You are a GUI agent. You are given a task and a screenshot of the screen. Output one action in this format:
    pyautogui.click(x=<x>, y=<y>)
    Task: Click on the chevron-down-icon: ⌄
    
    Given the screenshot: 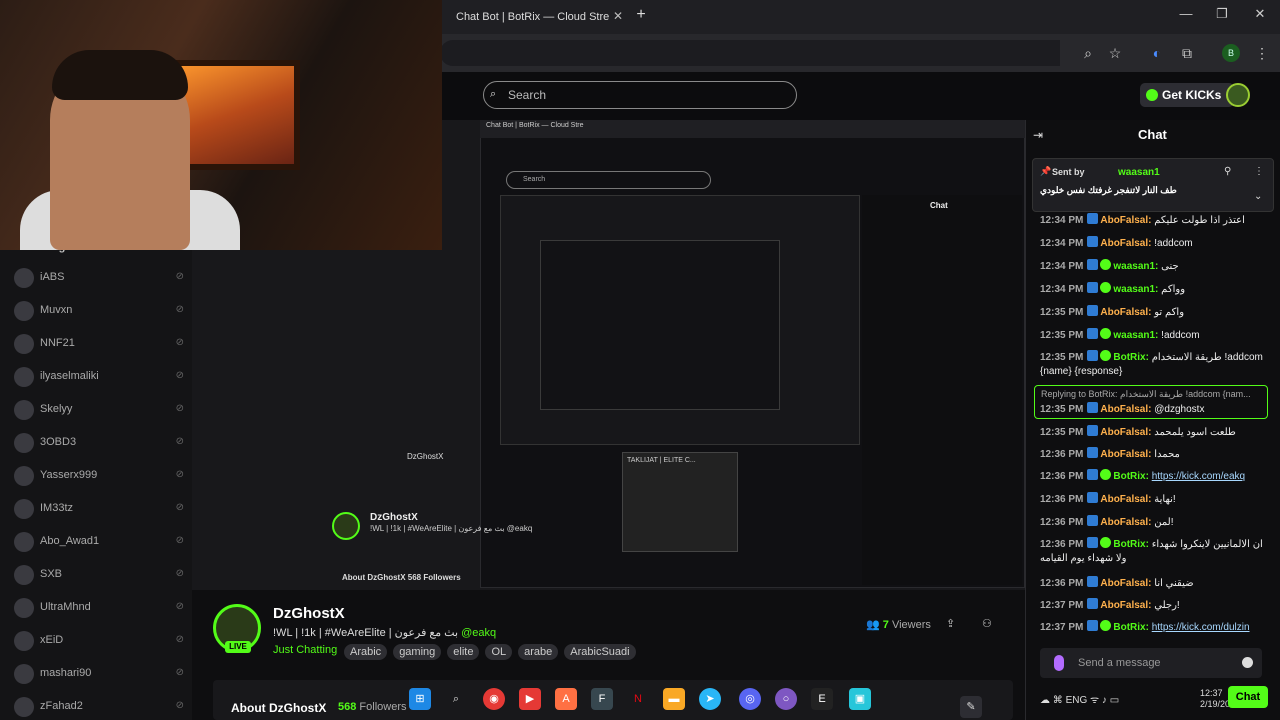 What is the action you would take?
    pyautogui.click(x=1258, y=196)
    